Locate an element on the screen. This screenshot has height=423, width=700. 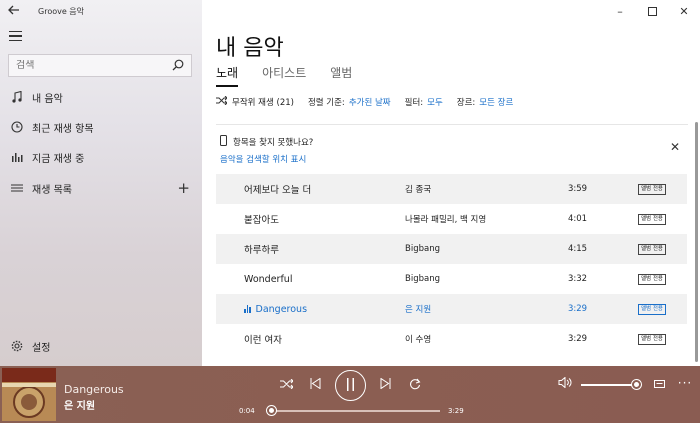
phone-icon is located at coordinates (223, 142).